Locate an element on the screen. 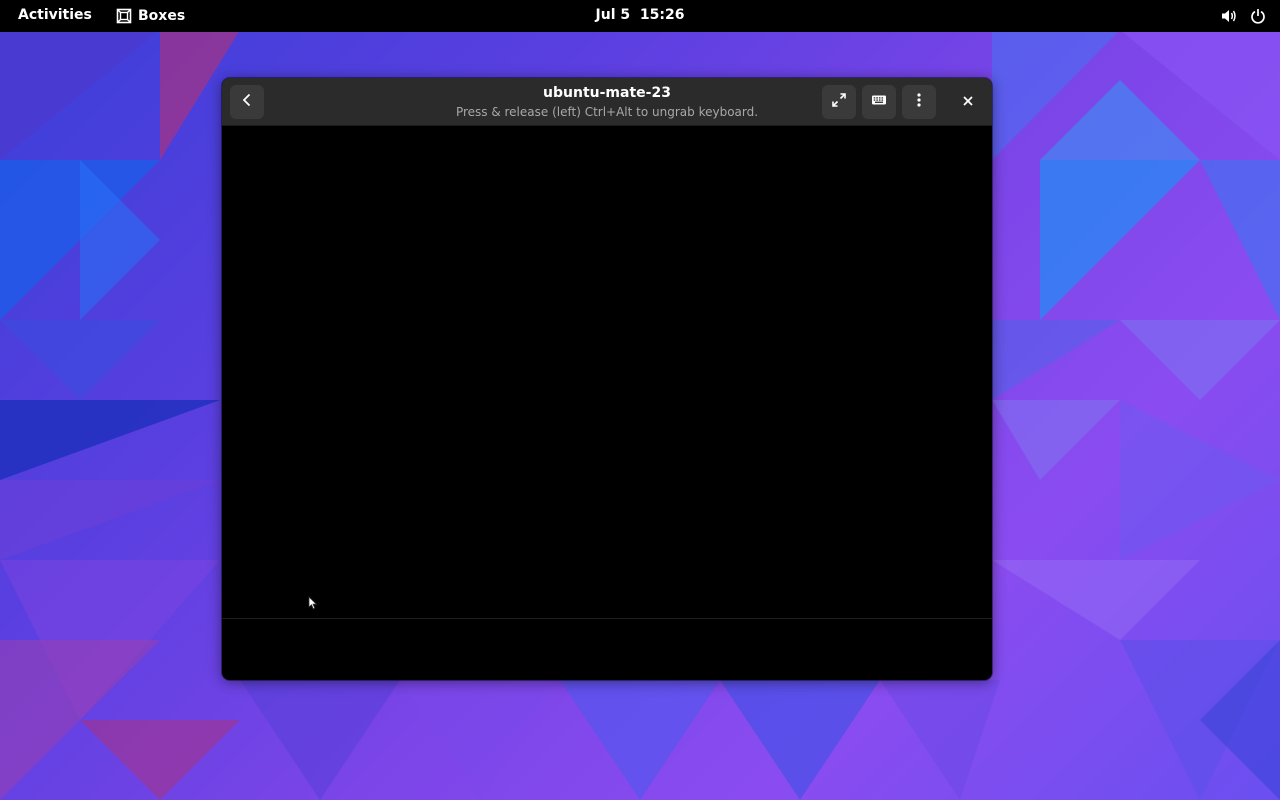  power-icon is located at coordinates (1258, 16).